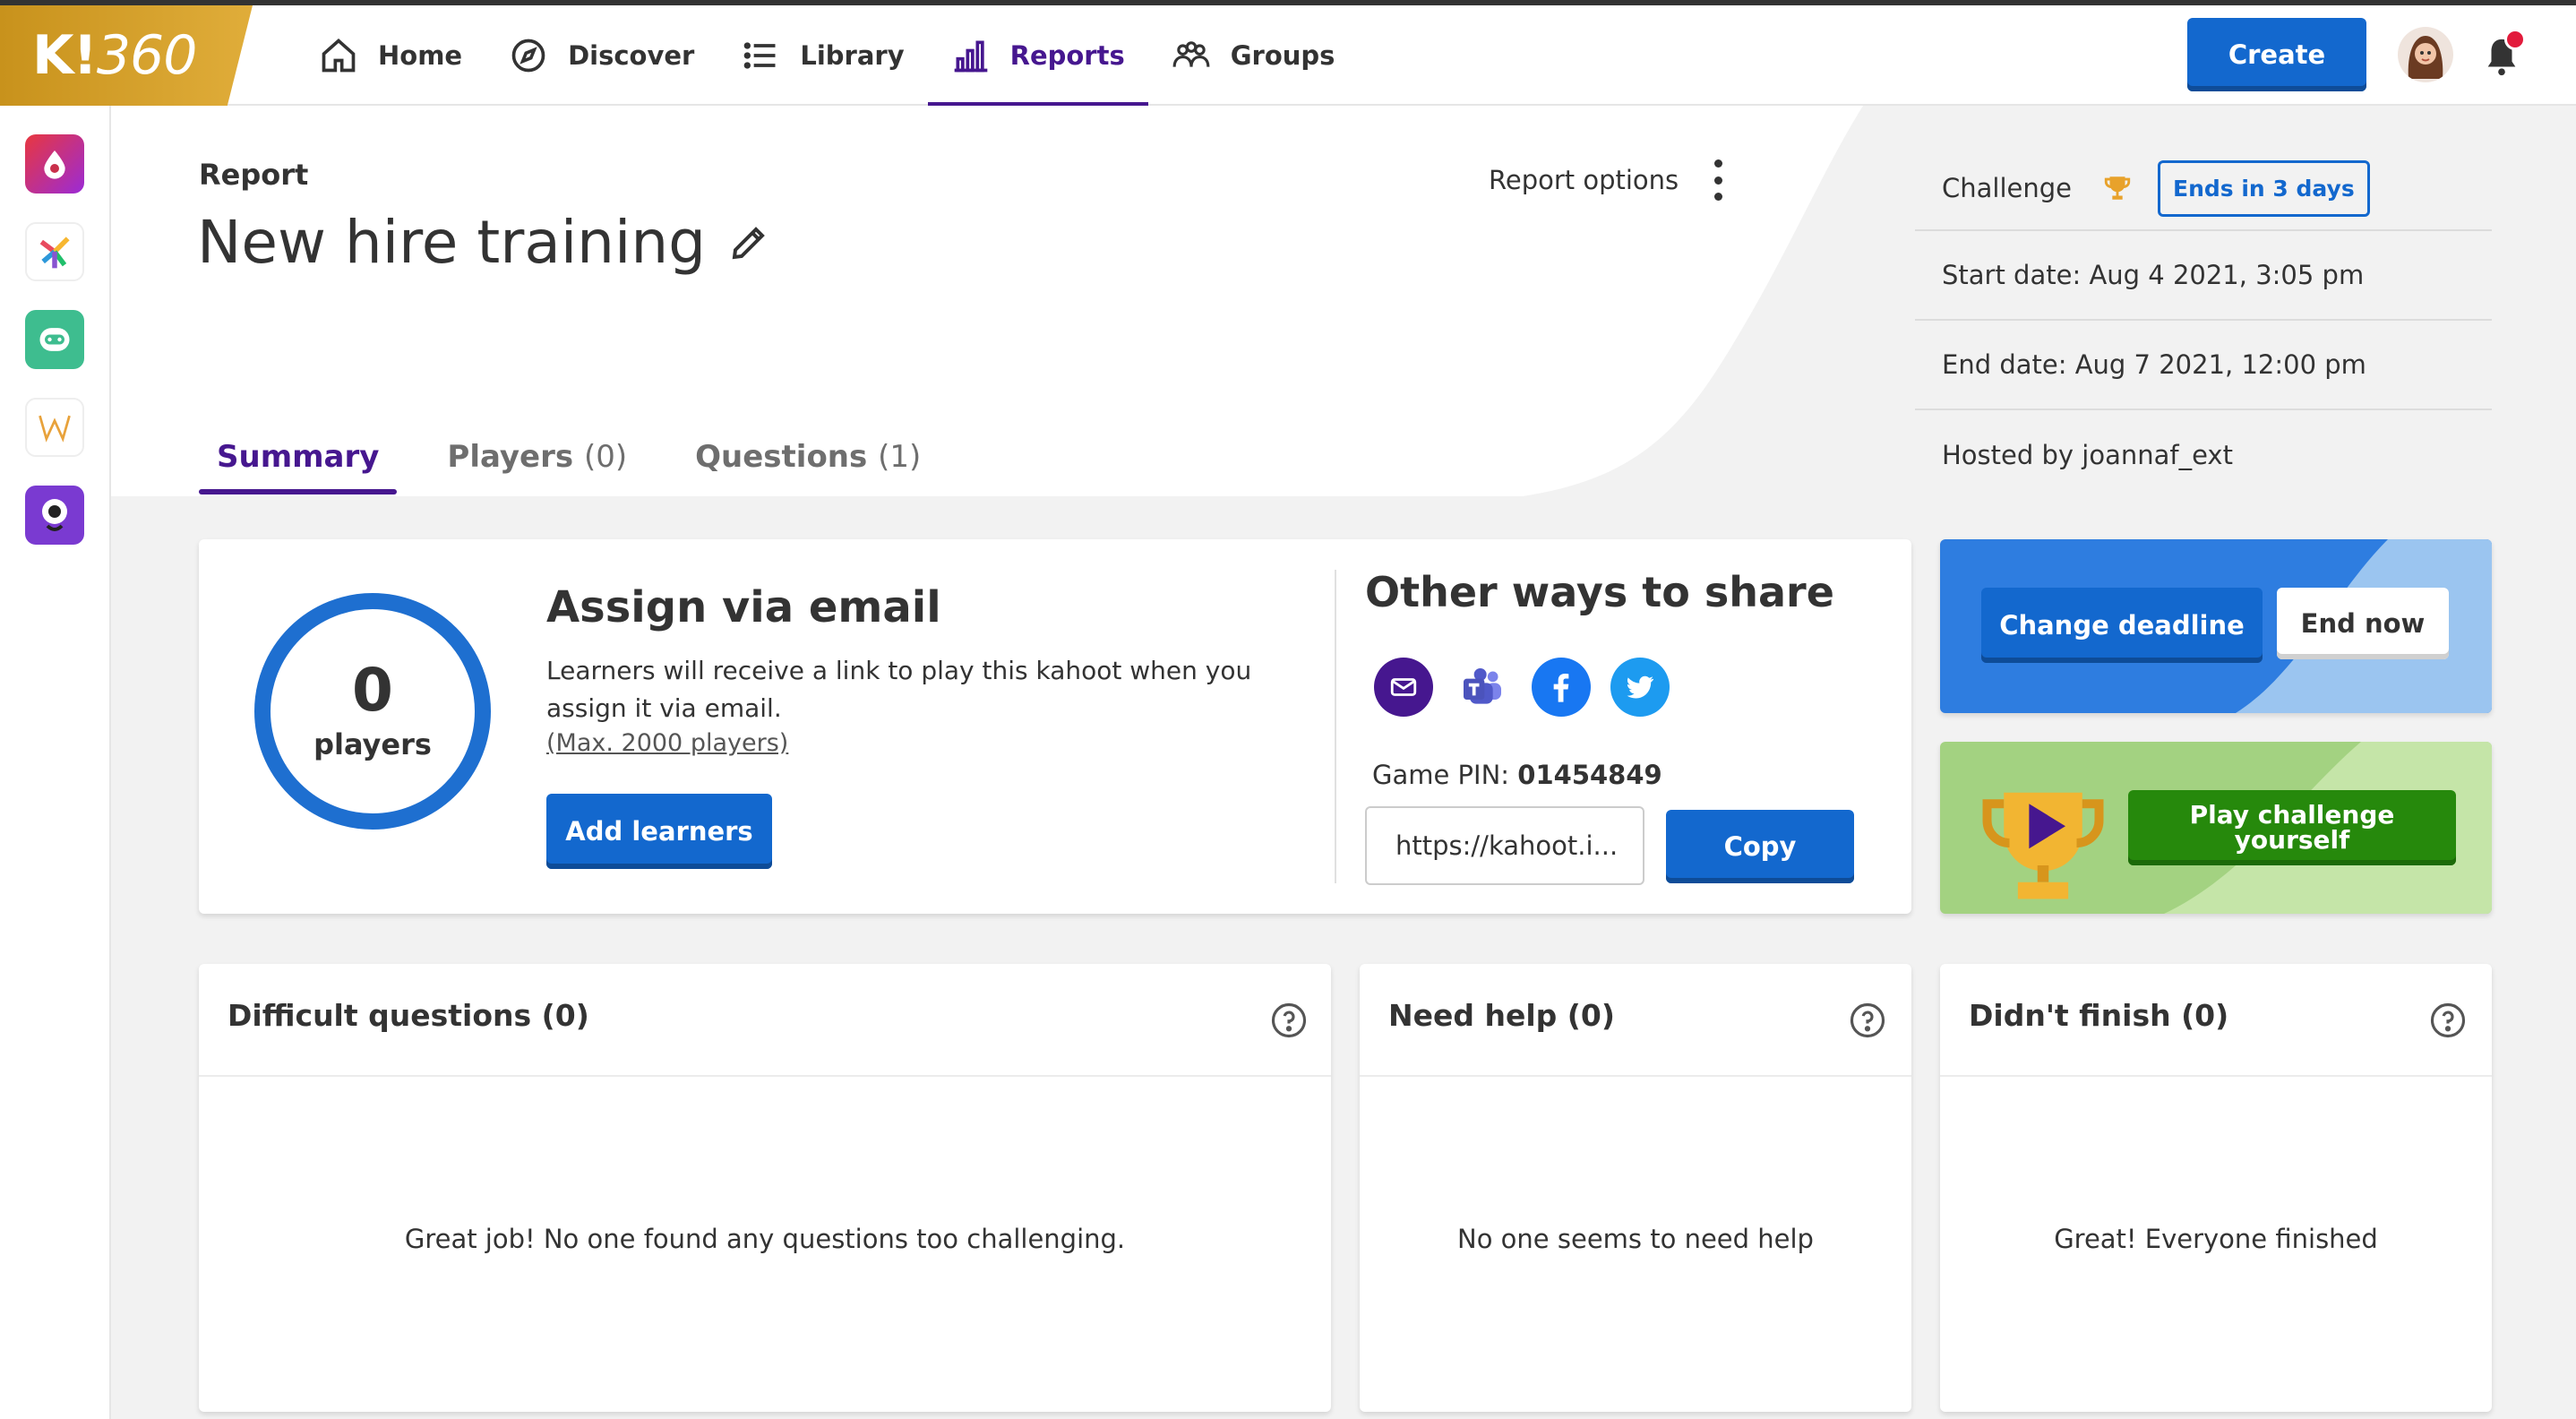  I want to click on monster-icon, so click(54, 515).